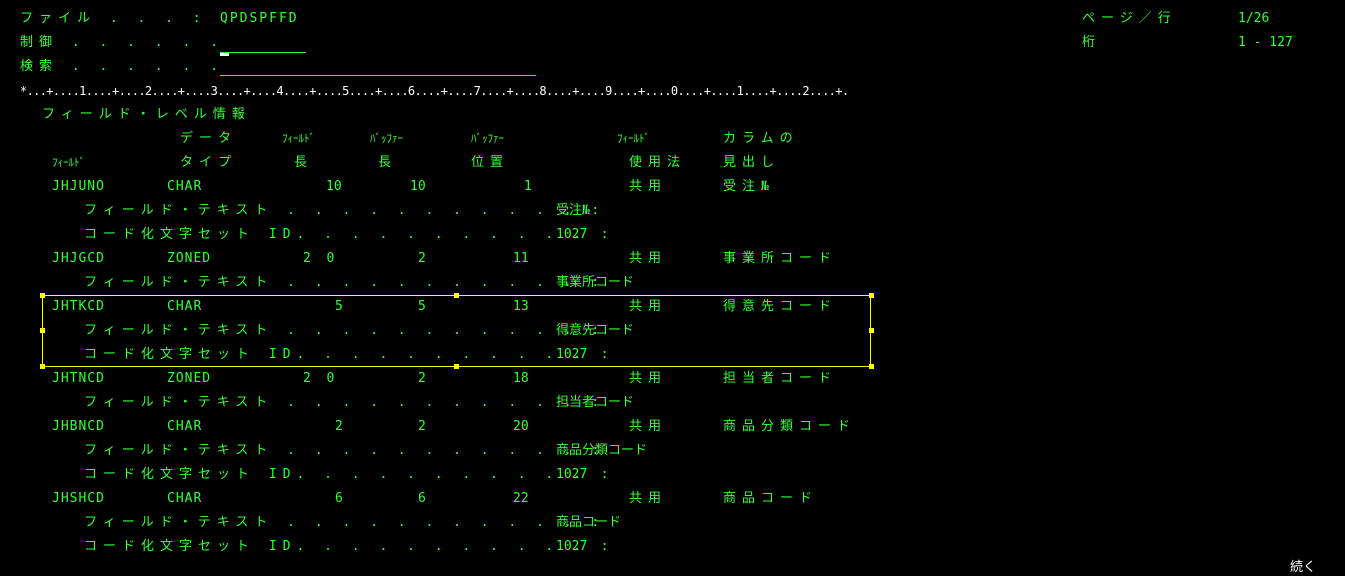  What do you see at coordinates (521, 258) in the screenshot?
I see `buffer-position: 11` at bounding box center [521, 258].